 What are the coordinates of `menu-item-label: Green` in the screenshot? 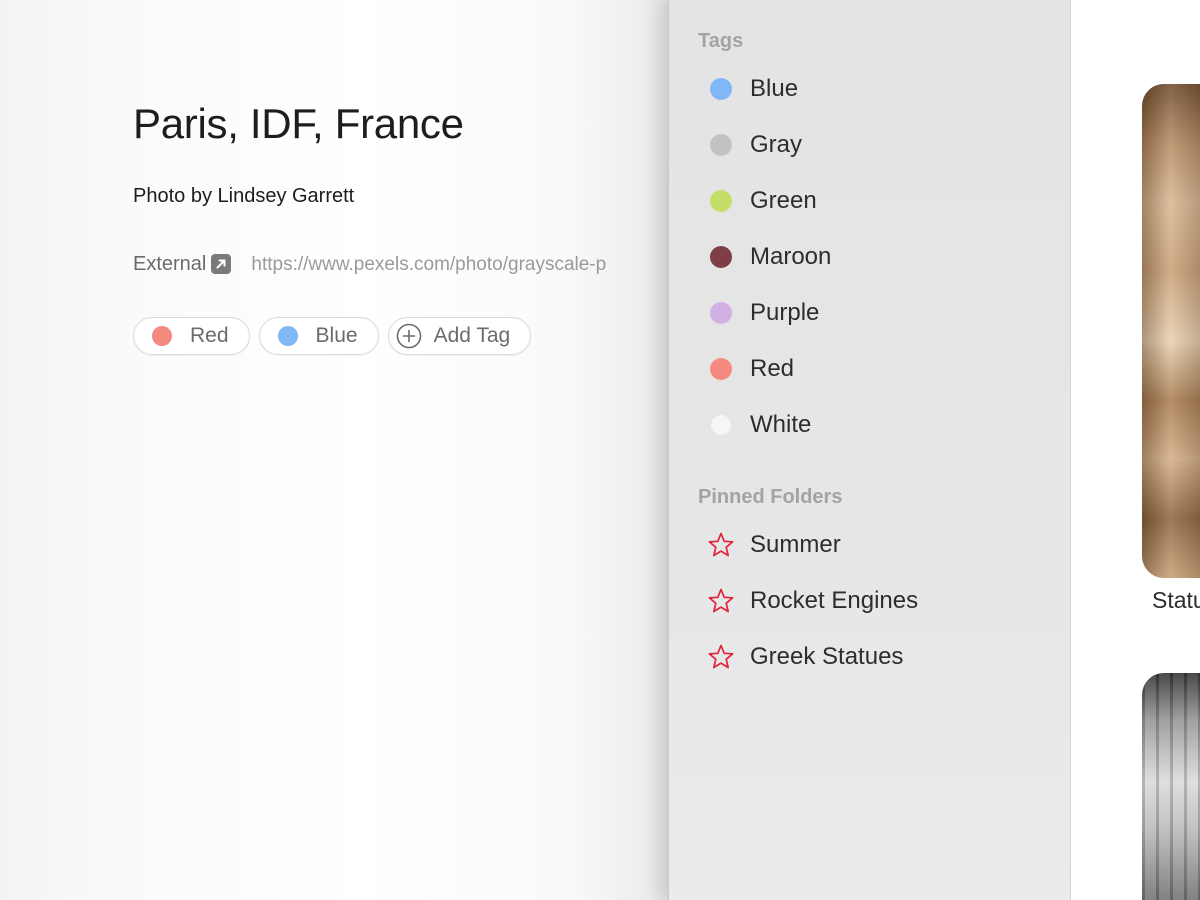 It's located at (783, 200).